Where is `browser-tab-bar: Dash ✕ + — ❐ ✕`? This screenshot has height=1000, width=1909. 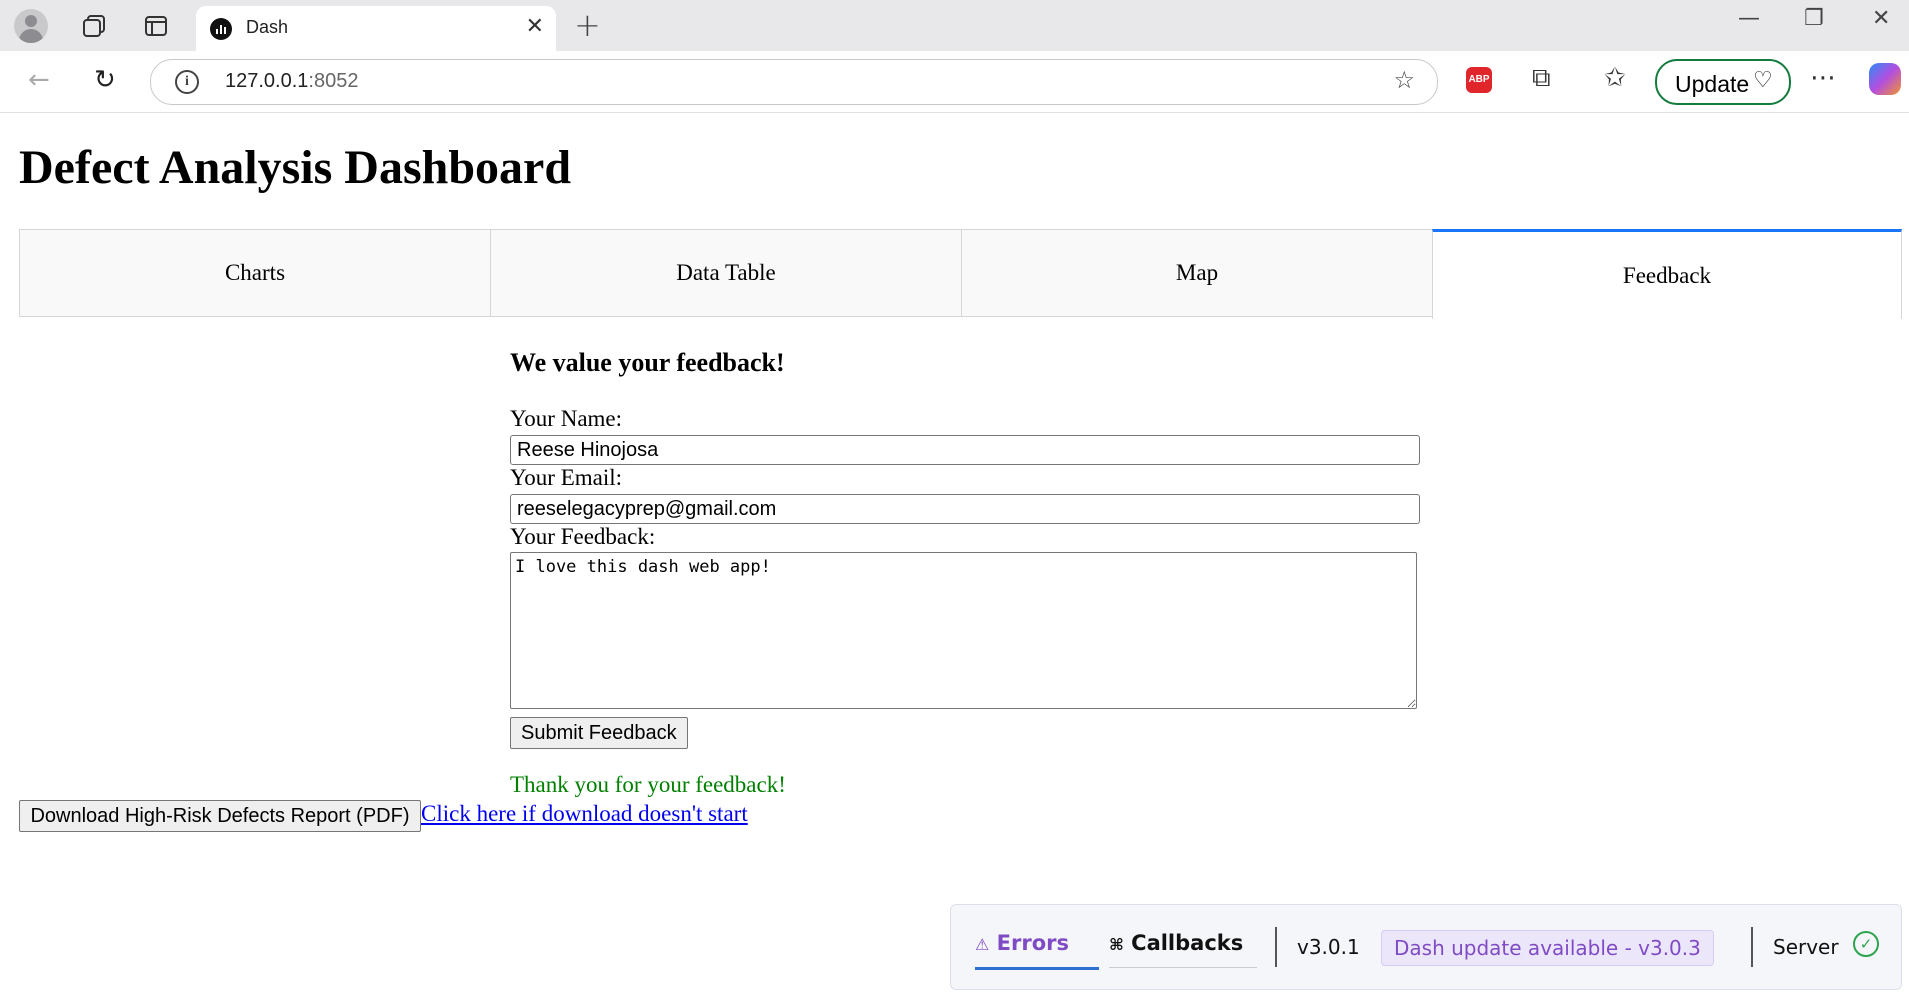
browser-tab-bar: Dash ✕ + — ❐ ✕ is located at coordinates (954, 25).